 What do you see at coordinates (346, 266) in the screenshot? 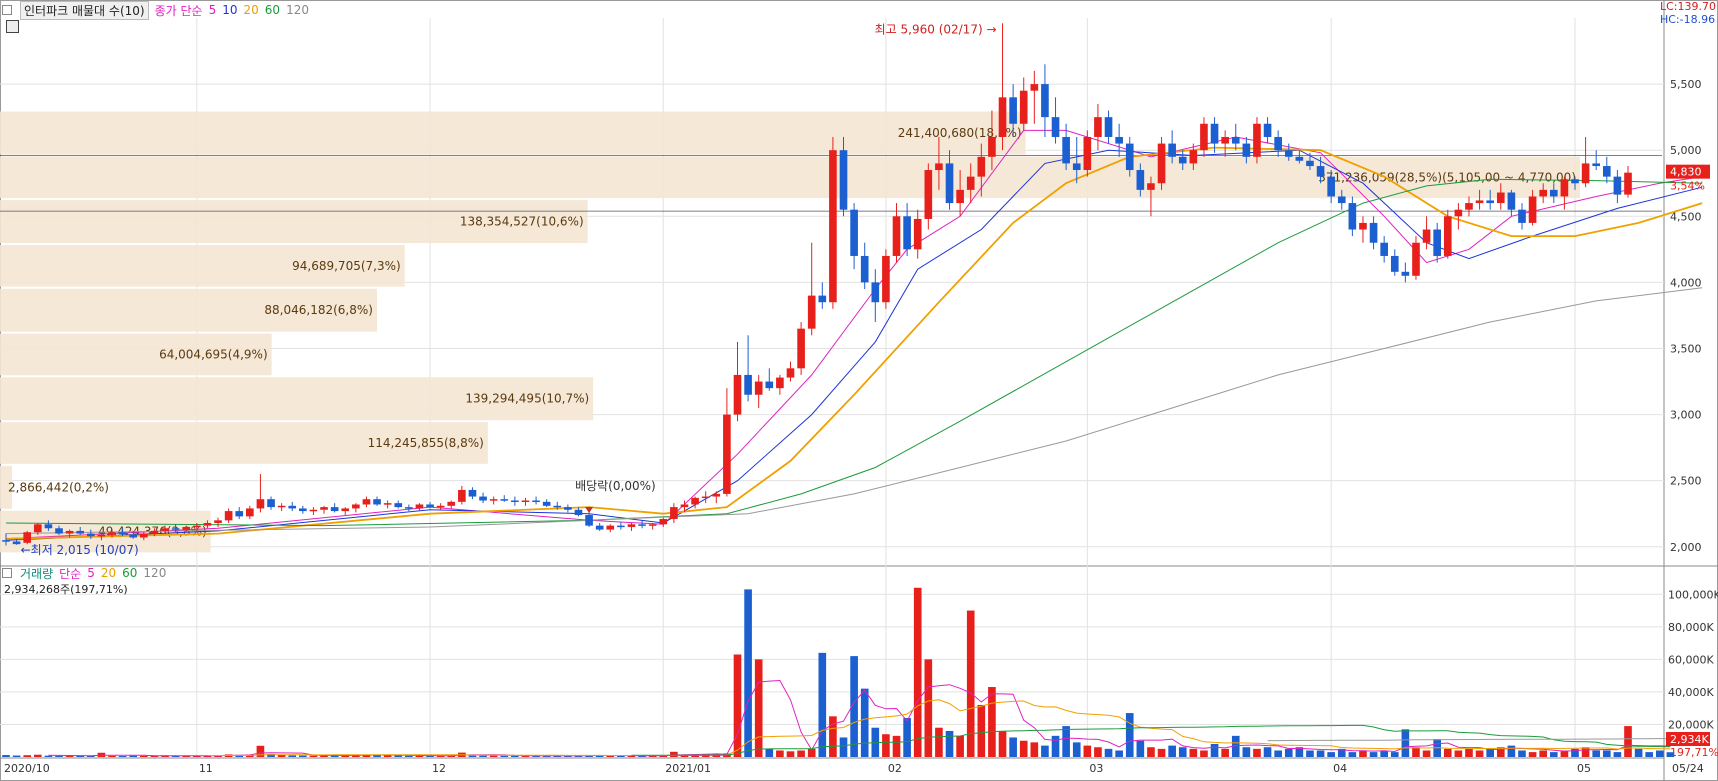
I see `volume-profile-label: 94,689,705(7,3%)` at bounding box center [346, 266].